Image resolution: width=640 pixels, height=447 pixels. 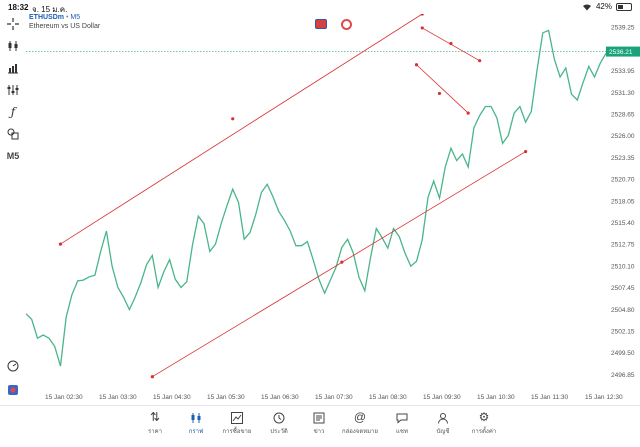 What do you see at coordinates (623, 353) in the screenshot?
I see `y-tick-label: 2499.50` at bounding box center [623, 353].